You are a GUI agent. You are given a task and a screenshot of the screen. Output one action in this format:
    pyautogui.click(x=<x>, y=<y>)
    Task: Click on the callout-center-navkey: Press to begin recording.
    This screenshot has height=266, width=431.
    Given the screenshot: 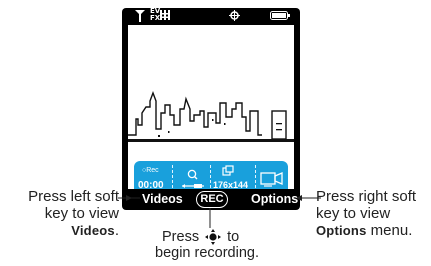 What is the action you would take?
    pyautogui.click(x=220, y=245)
    